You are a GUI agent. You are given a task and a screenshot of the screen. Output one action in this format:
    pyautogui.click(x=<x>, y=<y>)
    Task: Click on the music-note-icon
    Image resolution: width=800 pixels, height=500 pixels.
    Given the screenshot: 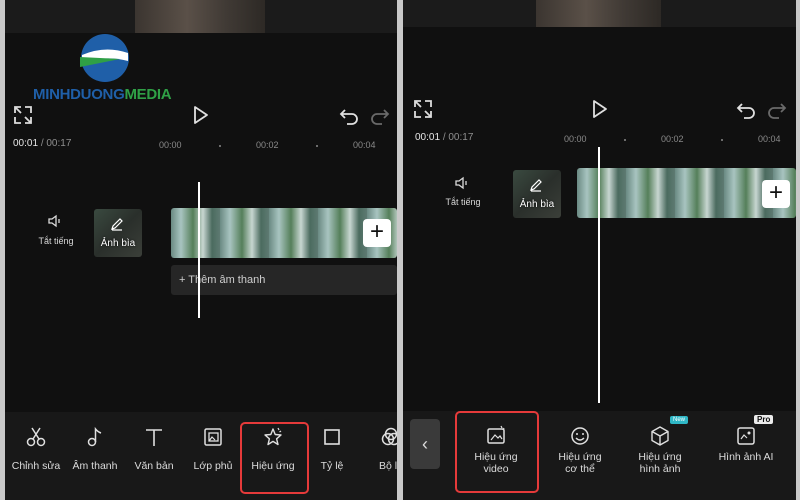 What is the action you would take?
    pyautogui.click(x=94, y=436)
    